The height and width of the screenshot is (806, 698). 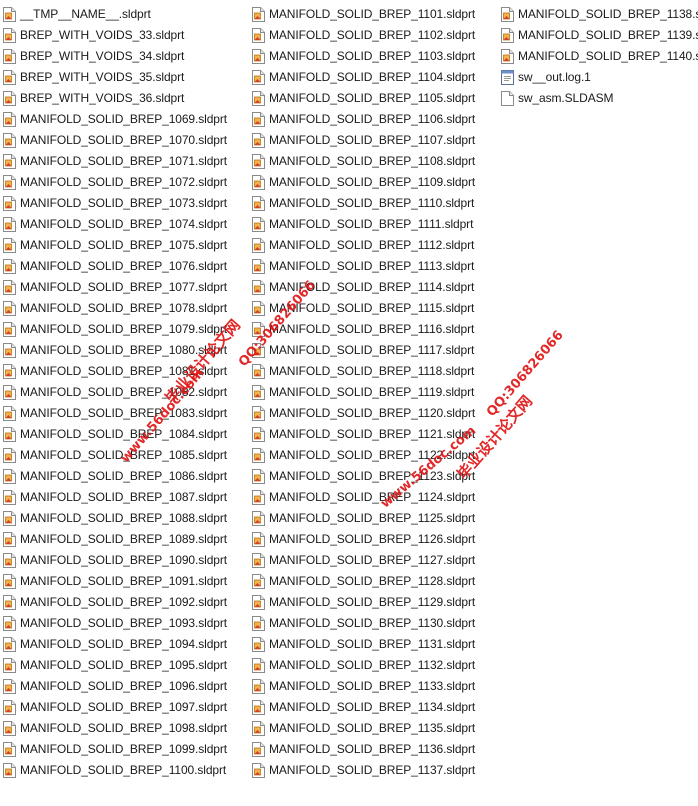 I want to click on file-item: MANIFOLD_SOLID_BREP_1089.sldprt, so click(x=124, y=539).